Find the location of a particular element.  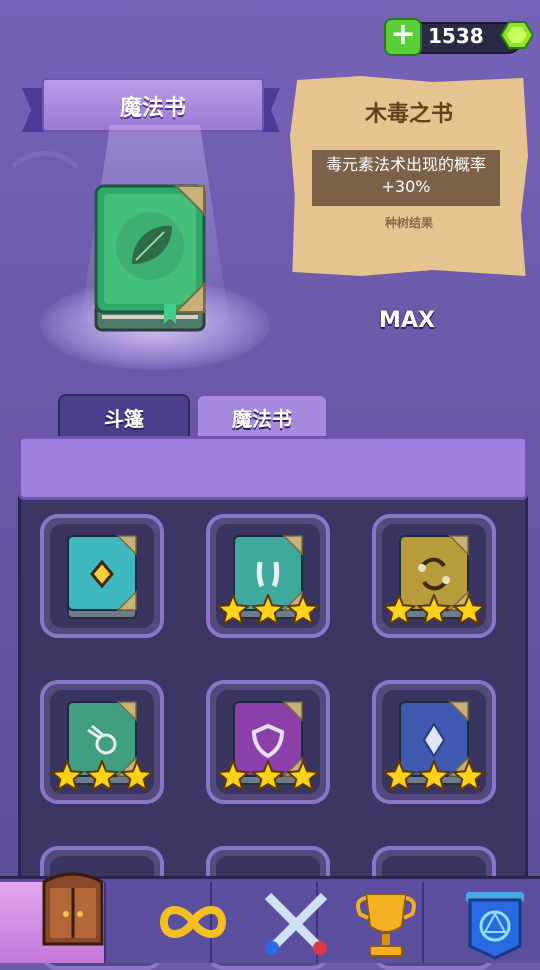

nav-battle is located at coordinates (270, 922).